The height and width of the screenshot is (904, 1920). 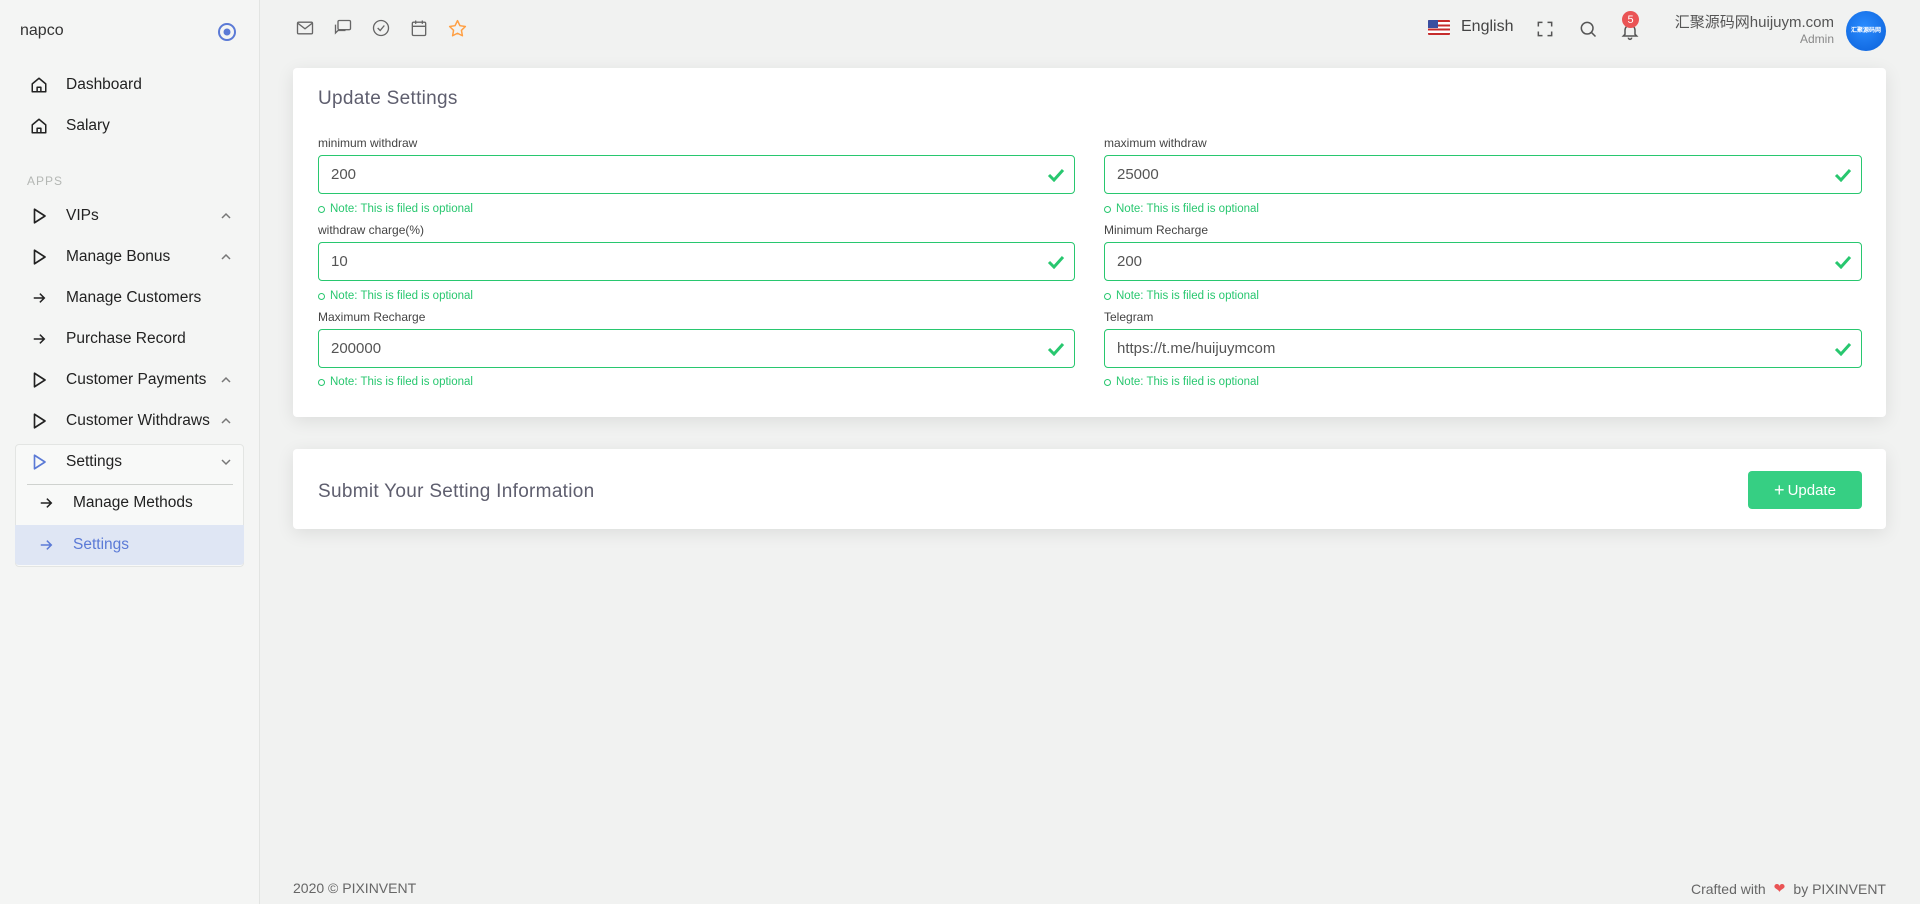 I want to click on submit-card: Submit Your Setting Information + Update, so click(x=1089, y=489).